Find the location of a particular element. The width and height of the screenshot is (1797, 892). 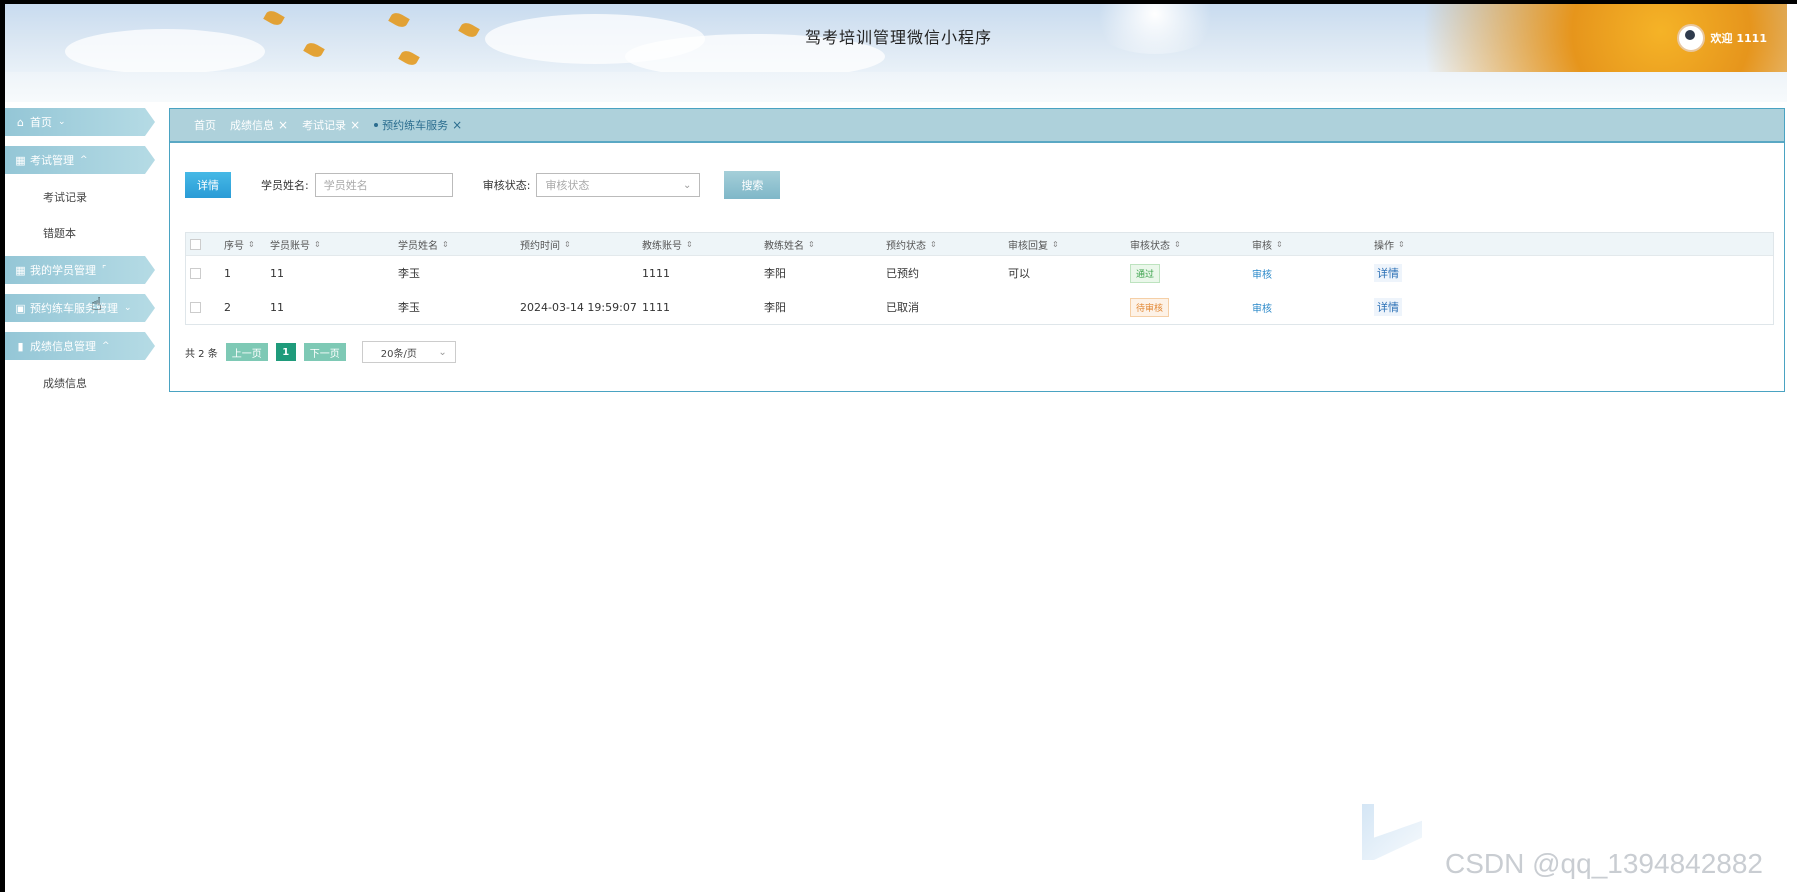

welcome-text: 欢迎 1111 is located at coordinates (1738, 38).